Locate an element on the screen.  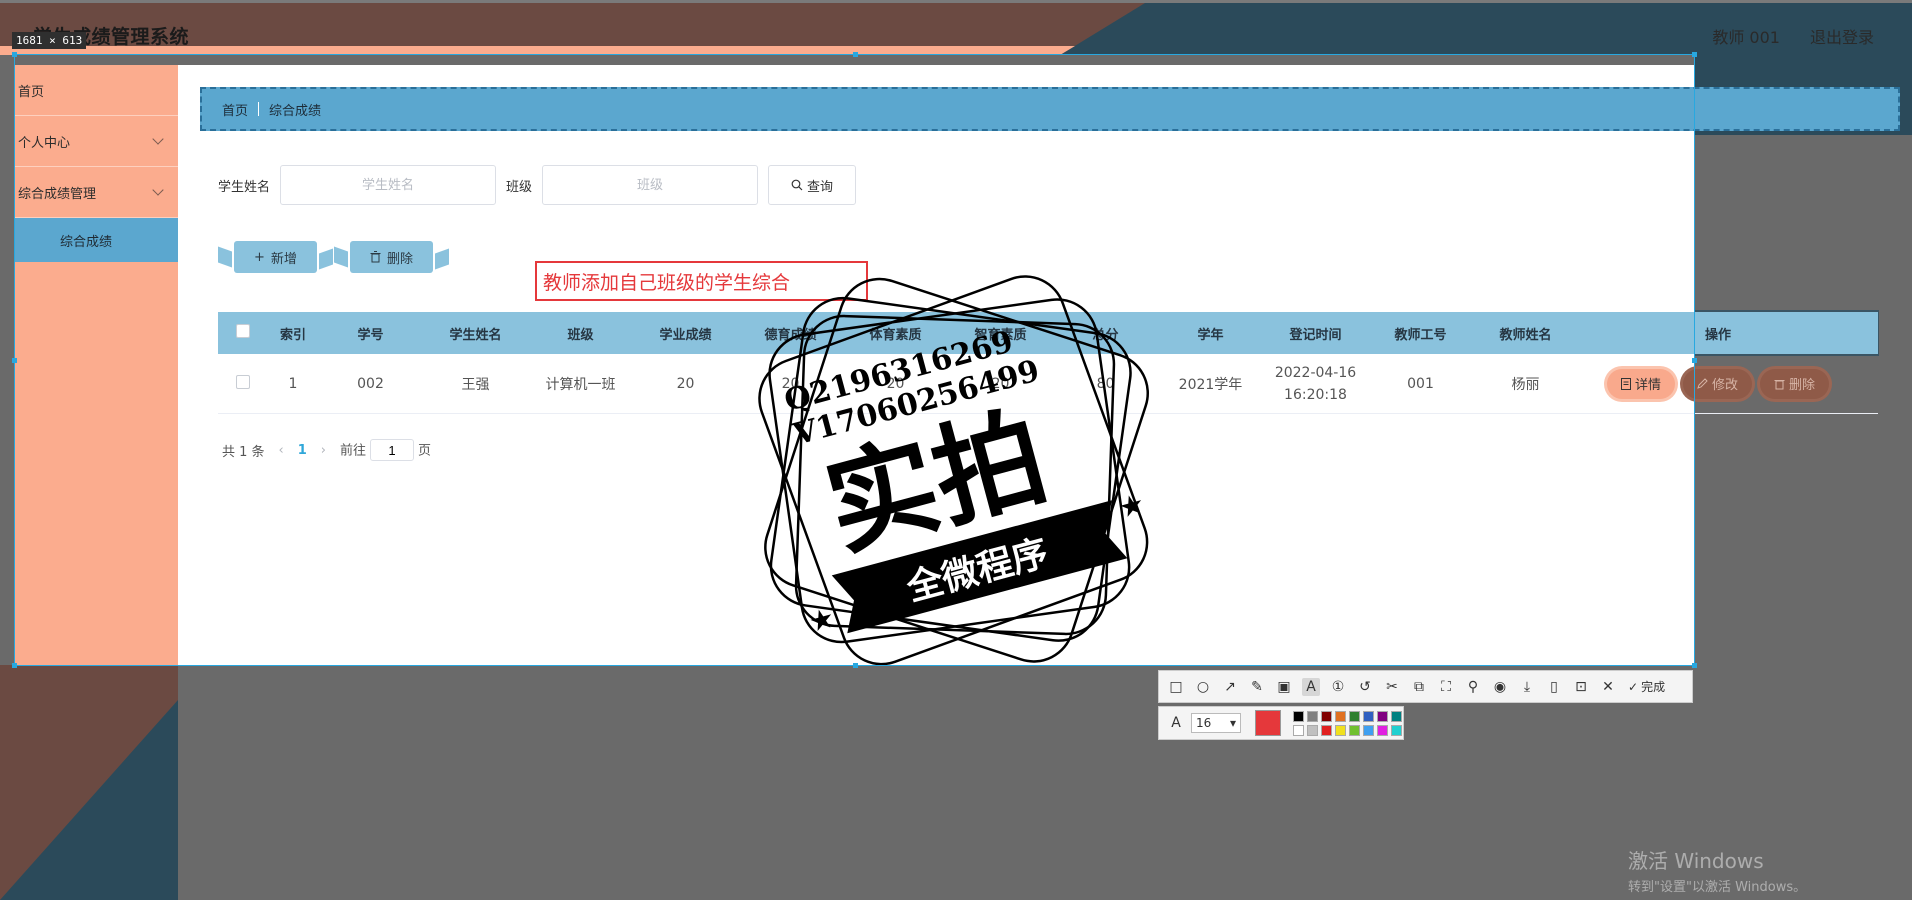
detail-label: 详情 is located at coordinates (1647, 385).